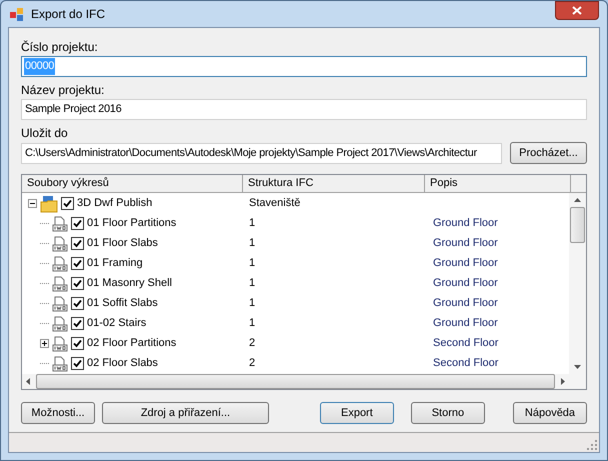 The image size is (608, 461). Describe the element at coordinates (17, 14) in the screenshot. I see `app-icon` at that location.